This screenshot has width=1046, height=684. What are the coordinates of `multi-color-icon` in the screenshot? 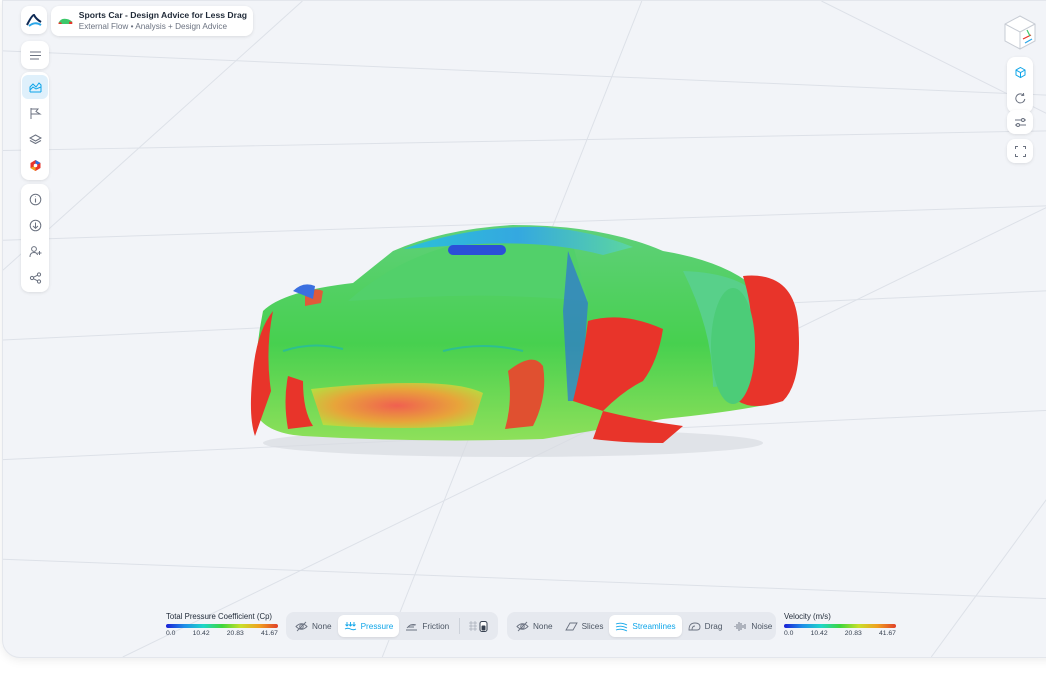 It's located at (35, 165).